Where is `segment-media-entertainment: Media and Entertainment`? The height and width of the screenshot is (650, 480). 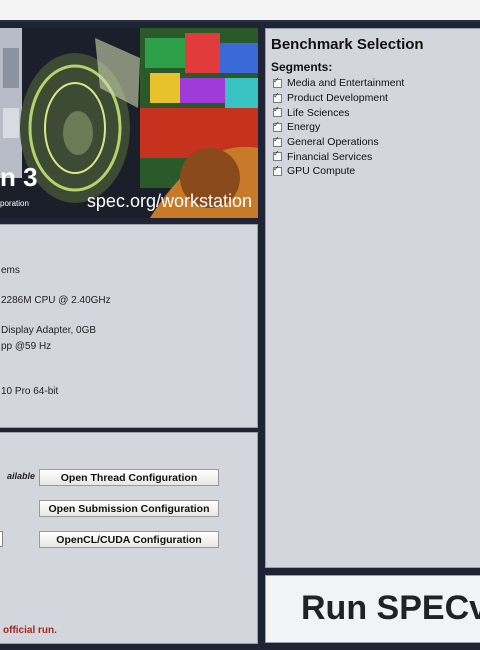 segment-media-entertainment: Media and Entertainment is located at coordinates (338, 83).